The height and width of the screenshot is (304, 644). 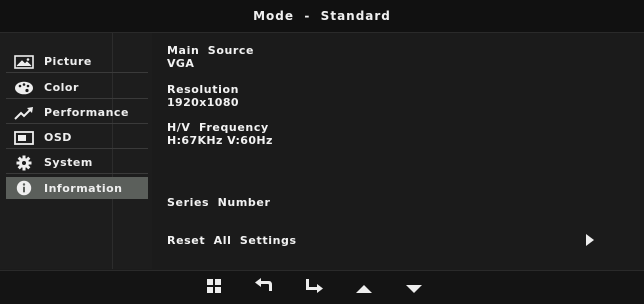 I want to click on sidebar-item-performance: Performance, so click(x=77, y=113).